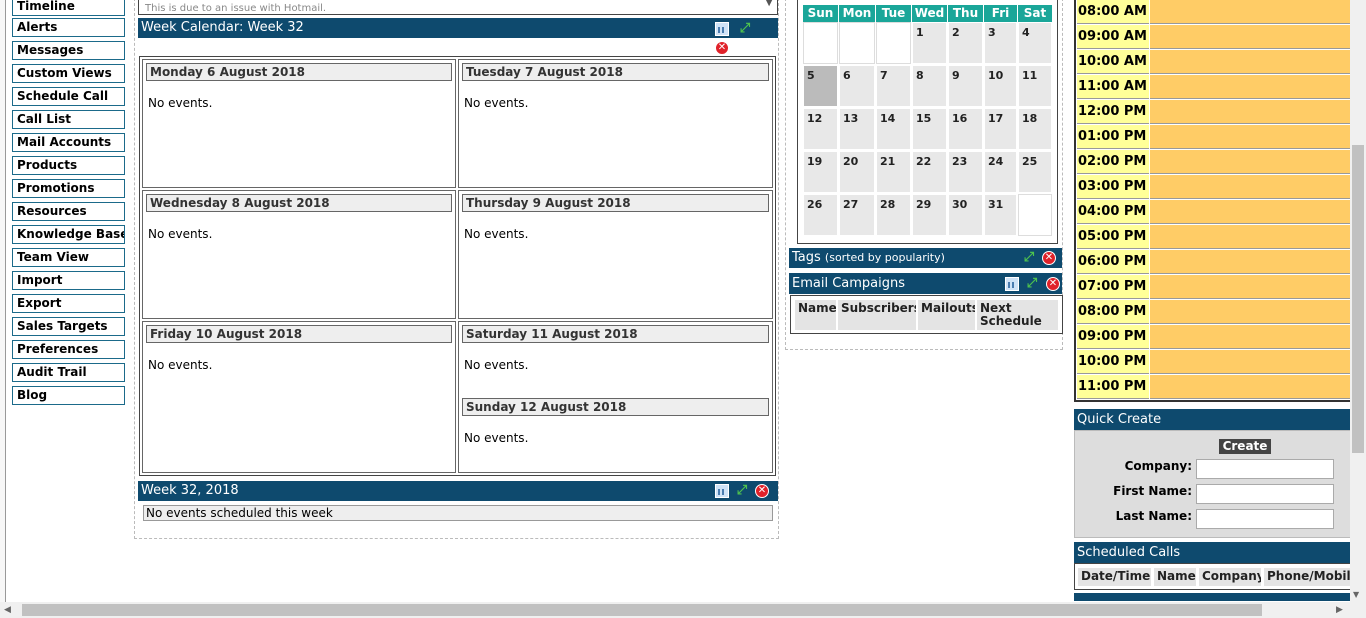 This screenshot has width=1366, height=618. I want to click on calendar-day: 21, so click(893, 172).